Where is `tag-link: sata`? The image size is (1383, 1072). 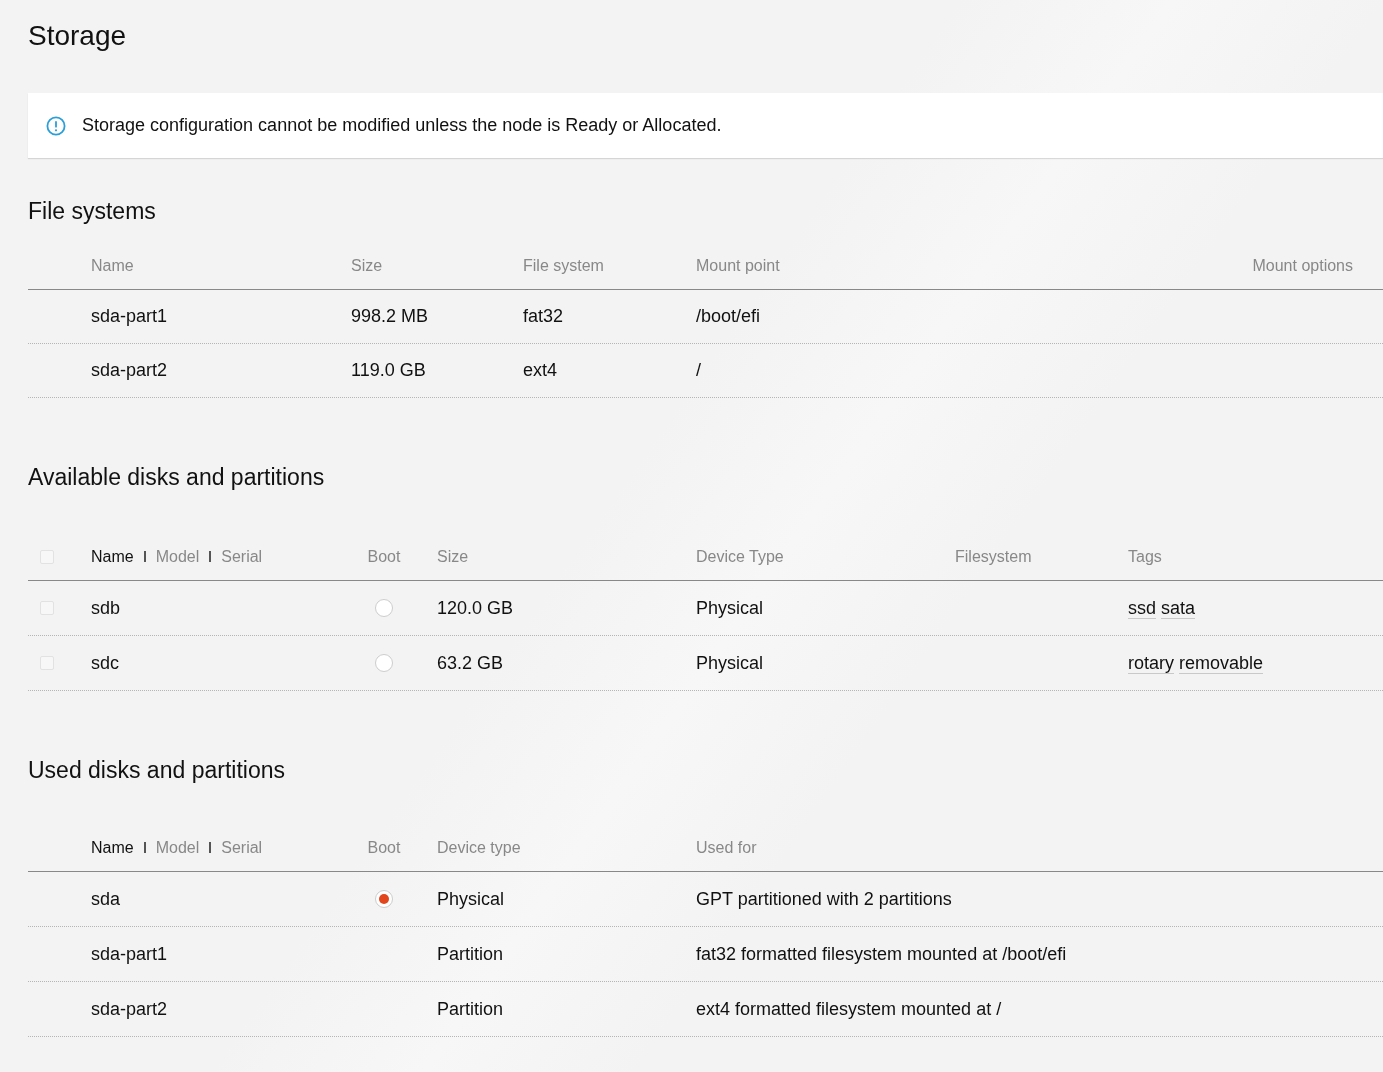 tag-link: sata is located at coordinates (1178, 608).